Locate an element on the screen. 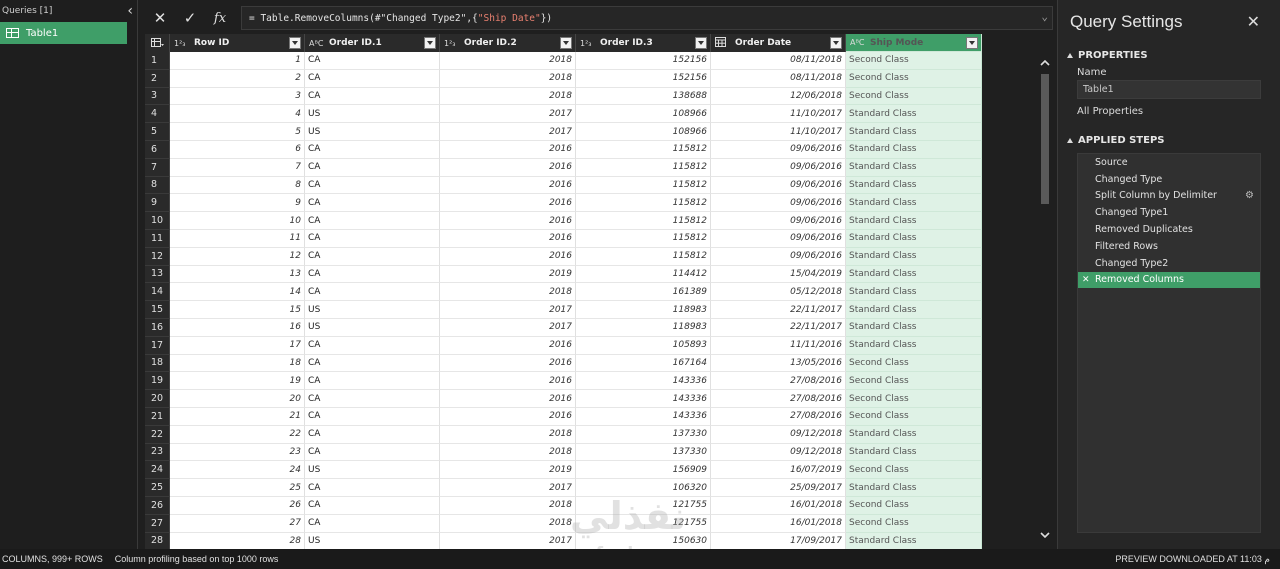 The height and width of the screenshot is (569, 1280). row-number: 11 is located at coordinates (157, 238).